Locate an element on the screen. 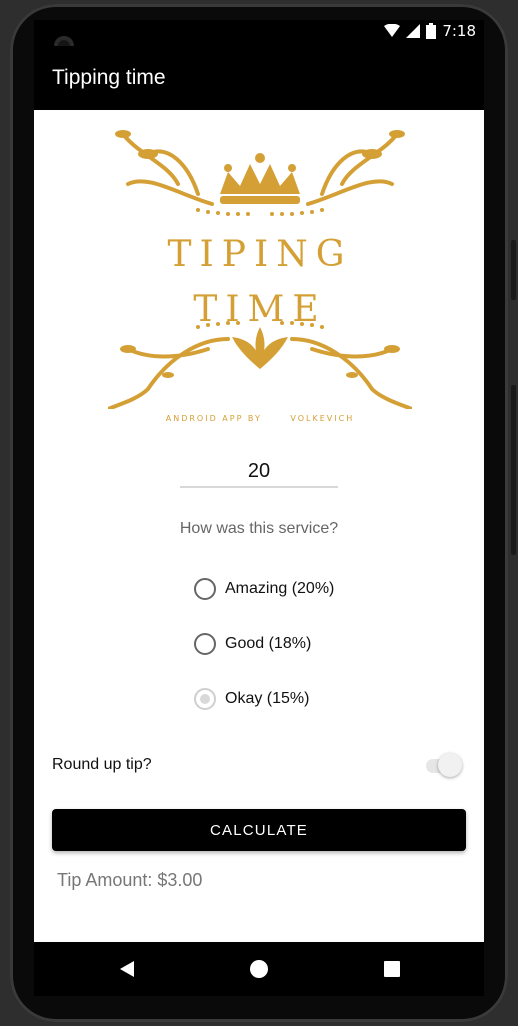 Image resolution: width=518 pixels, height=1026 pixels. logo-byline-author: VOLKEVICH is located at coordinates (322, 418).